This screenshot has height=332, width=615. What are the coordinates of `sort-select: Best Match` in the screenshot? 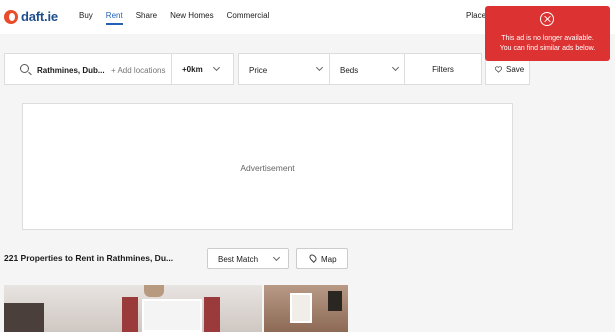 It's located at (248, 258).